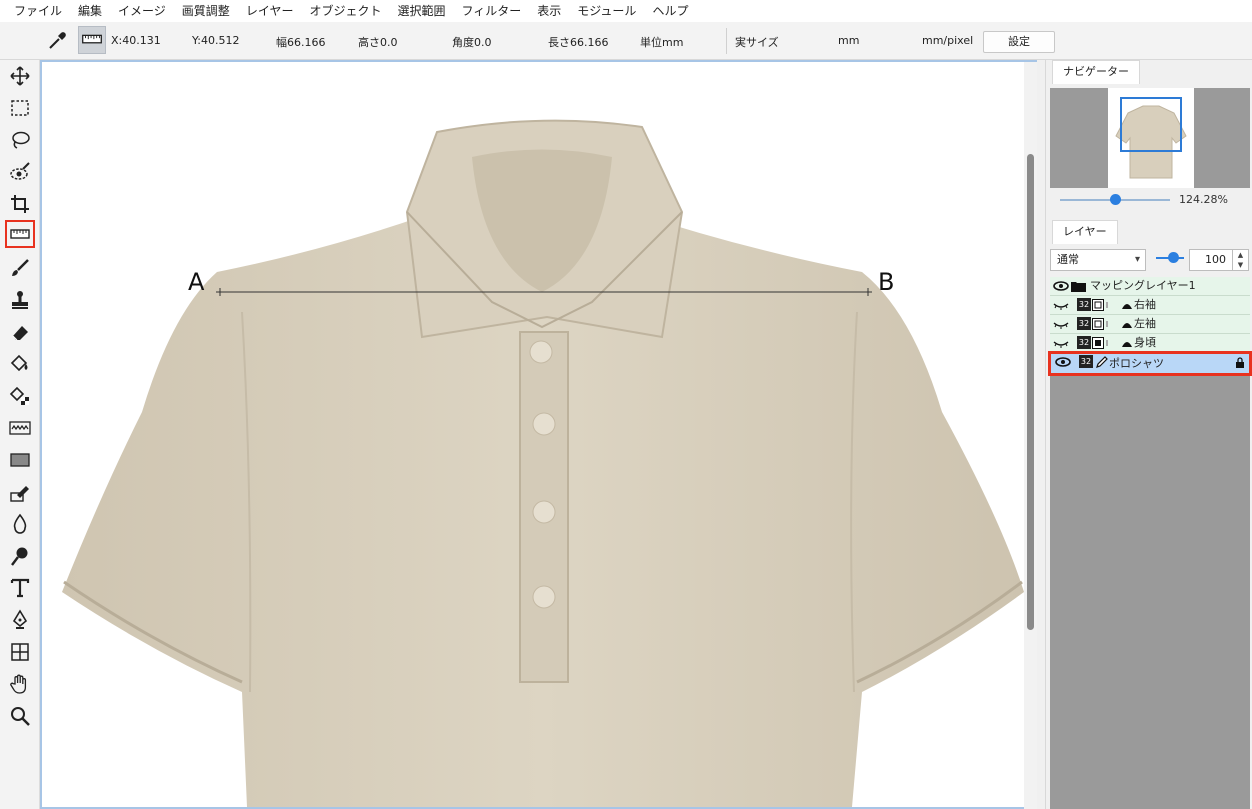  What do you see at coordinates (1150, 543) in the screenshot?
I see `layer-list: マッピングレイヤー1 32 右袖 32 左袖 32 身頃 32 ポロシャツ` at bounding box center [1150, 543].